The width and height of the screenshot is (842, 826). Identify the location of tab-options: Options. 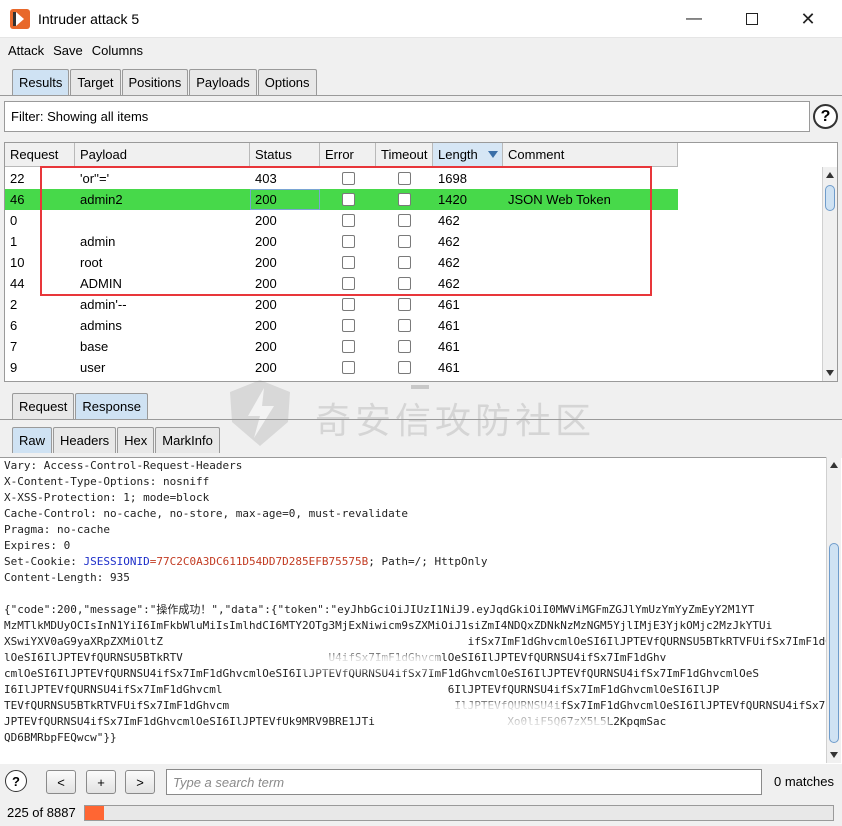
(287, 82).